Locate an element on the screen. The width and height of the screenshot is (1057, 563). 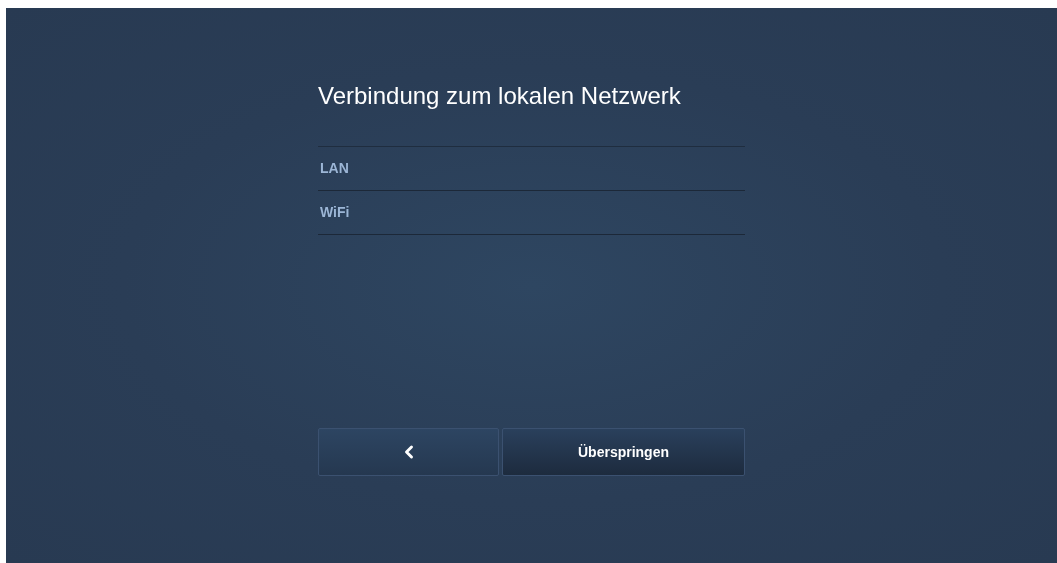
page-title: Verbindung zum lokalen Netzwerk is located at coordinates (500, 96).